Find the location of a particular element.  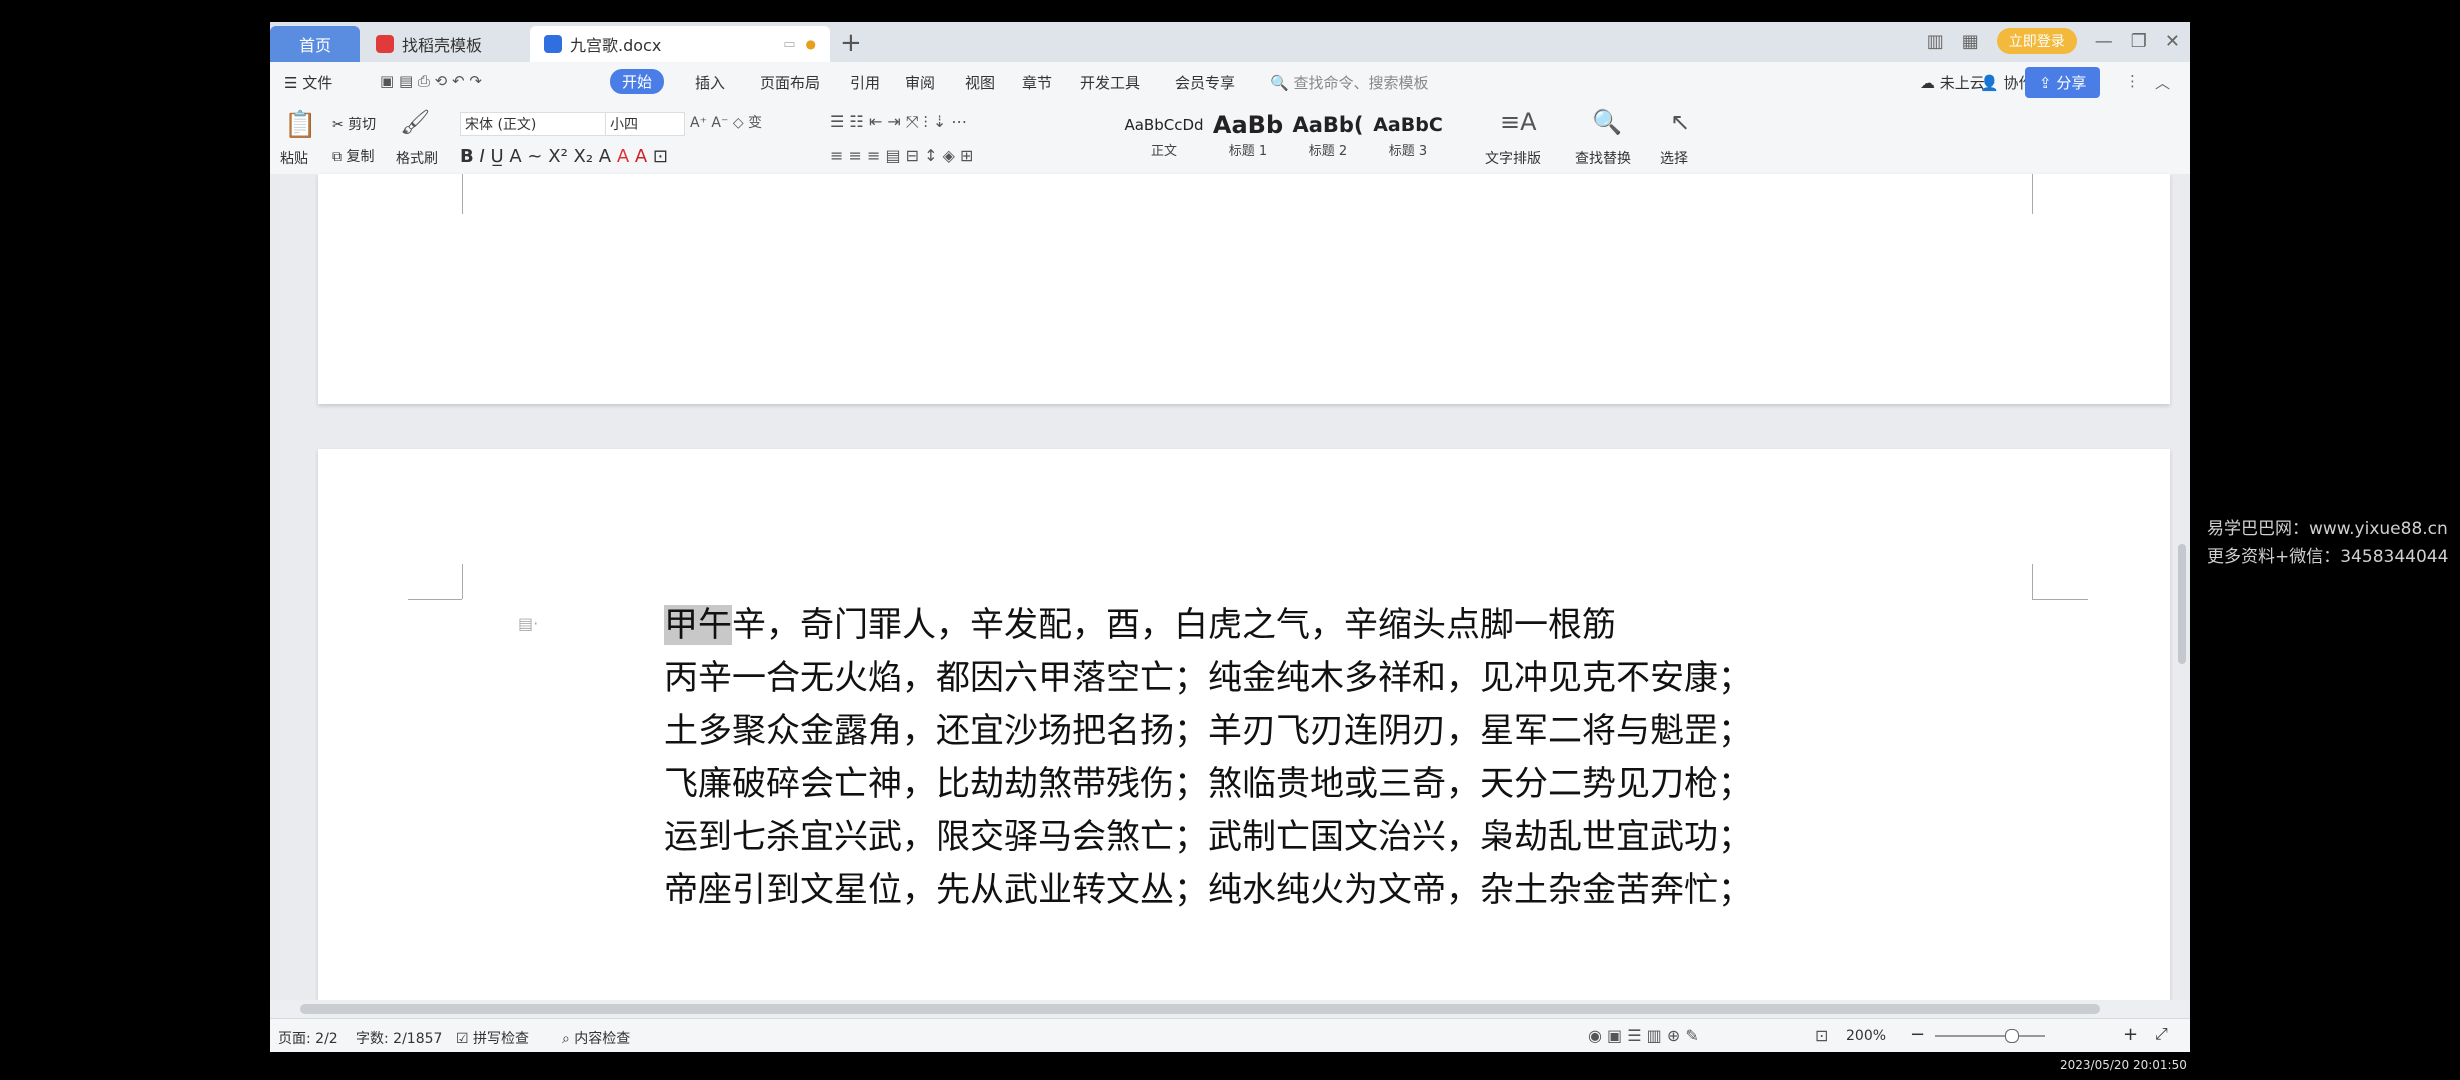

view-mode-icons: ◉ ▣ ☰ ▥ ⊕ ✎ is located at coordinates (1643, 1035).